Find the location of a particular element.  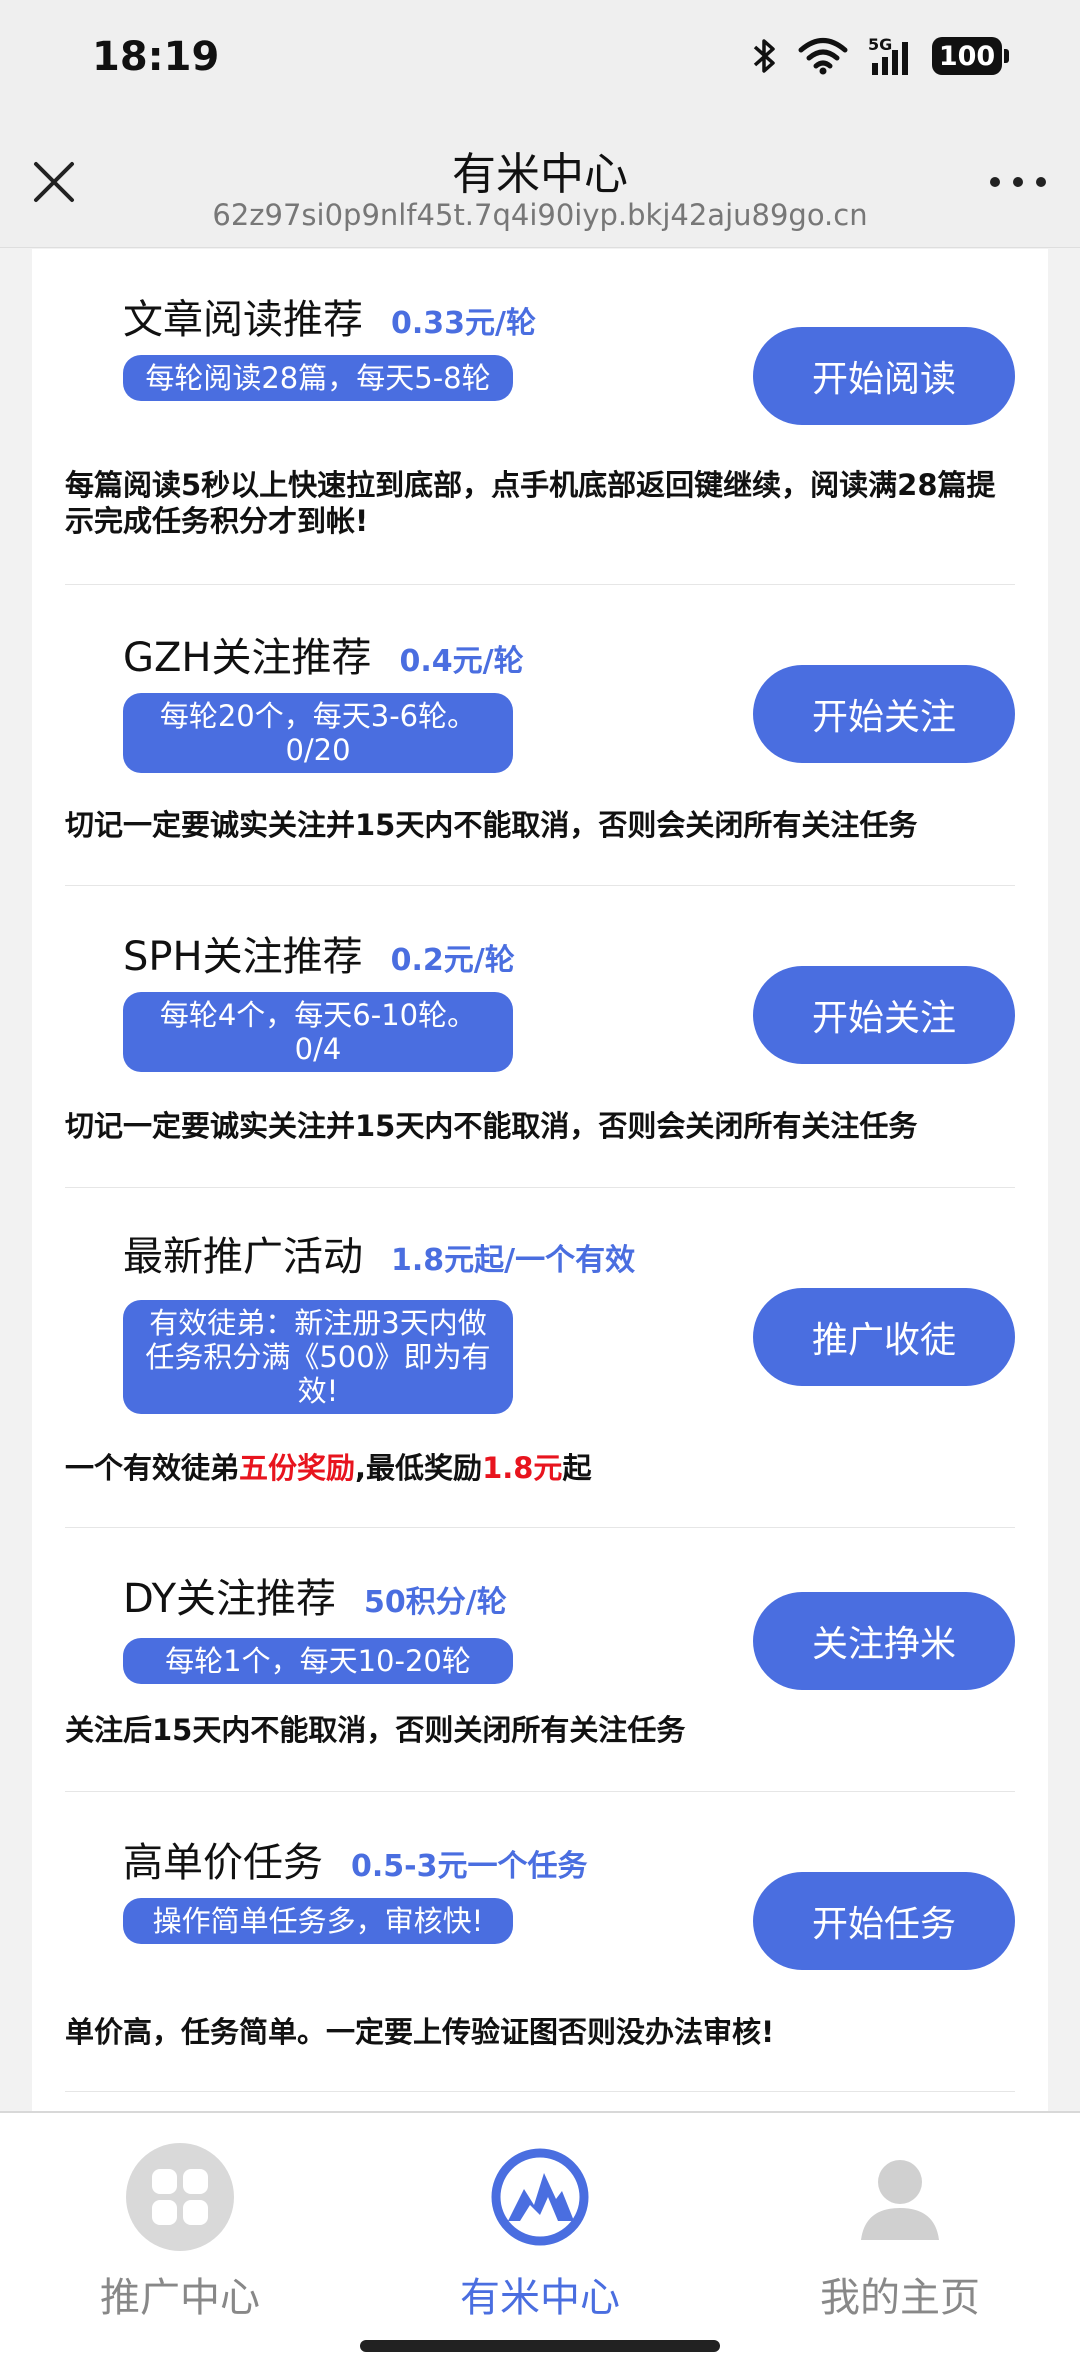

task-title: DY关注推荐 is located at coordinates (230, 1599).